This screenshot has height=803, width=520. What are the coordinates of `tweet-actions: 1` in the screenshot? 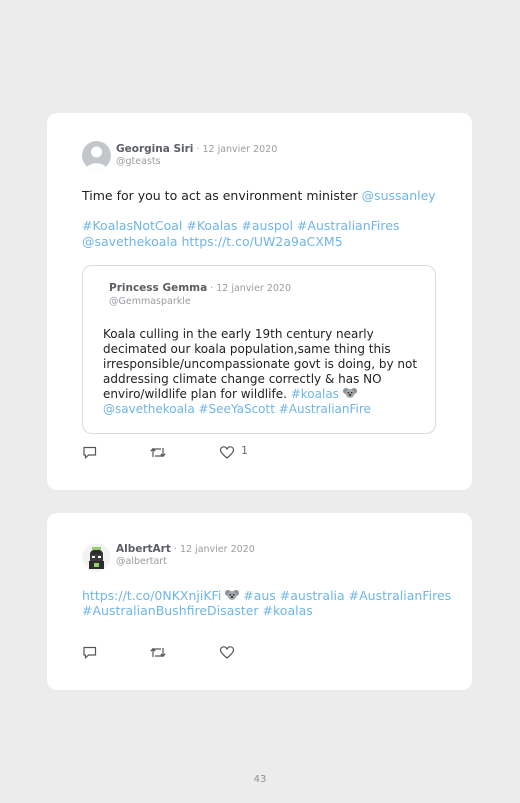 It's located at (182, 452).